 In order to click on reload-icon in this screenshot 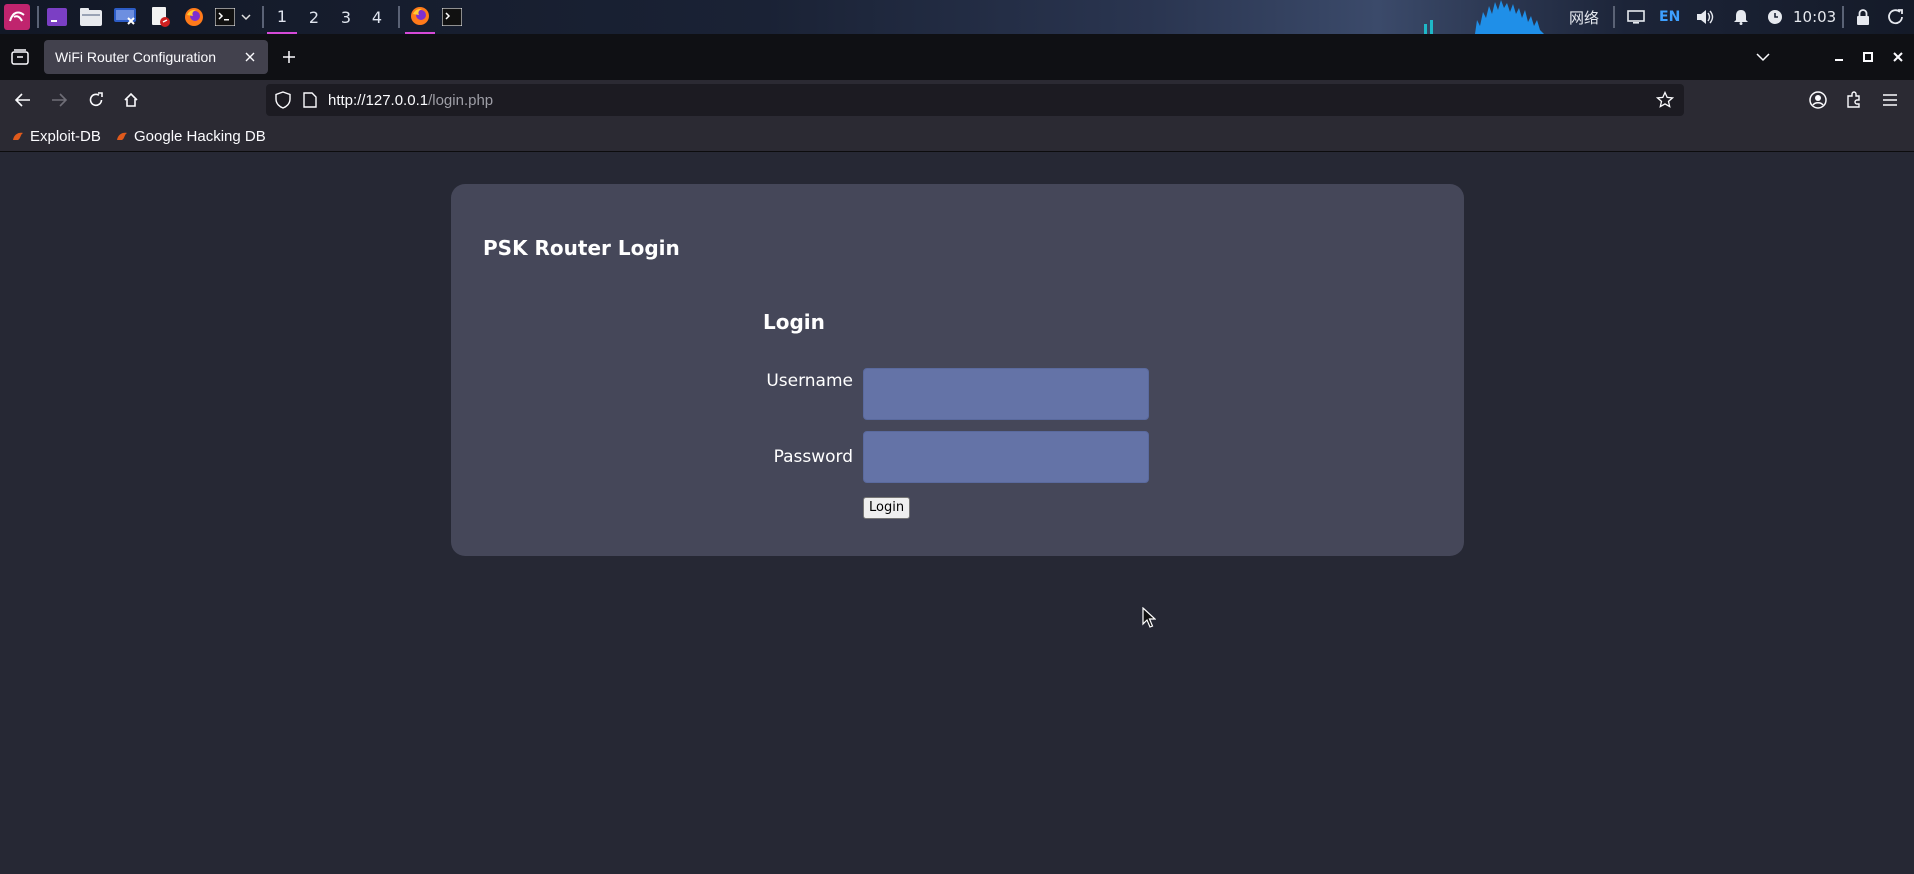, I will do `click(96, 99)`.